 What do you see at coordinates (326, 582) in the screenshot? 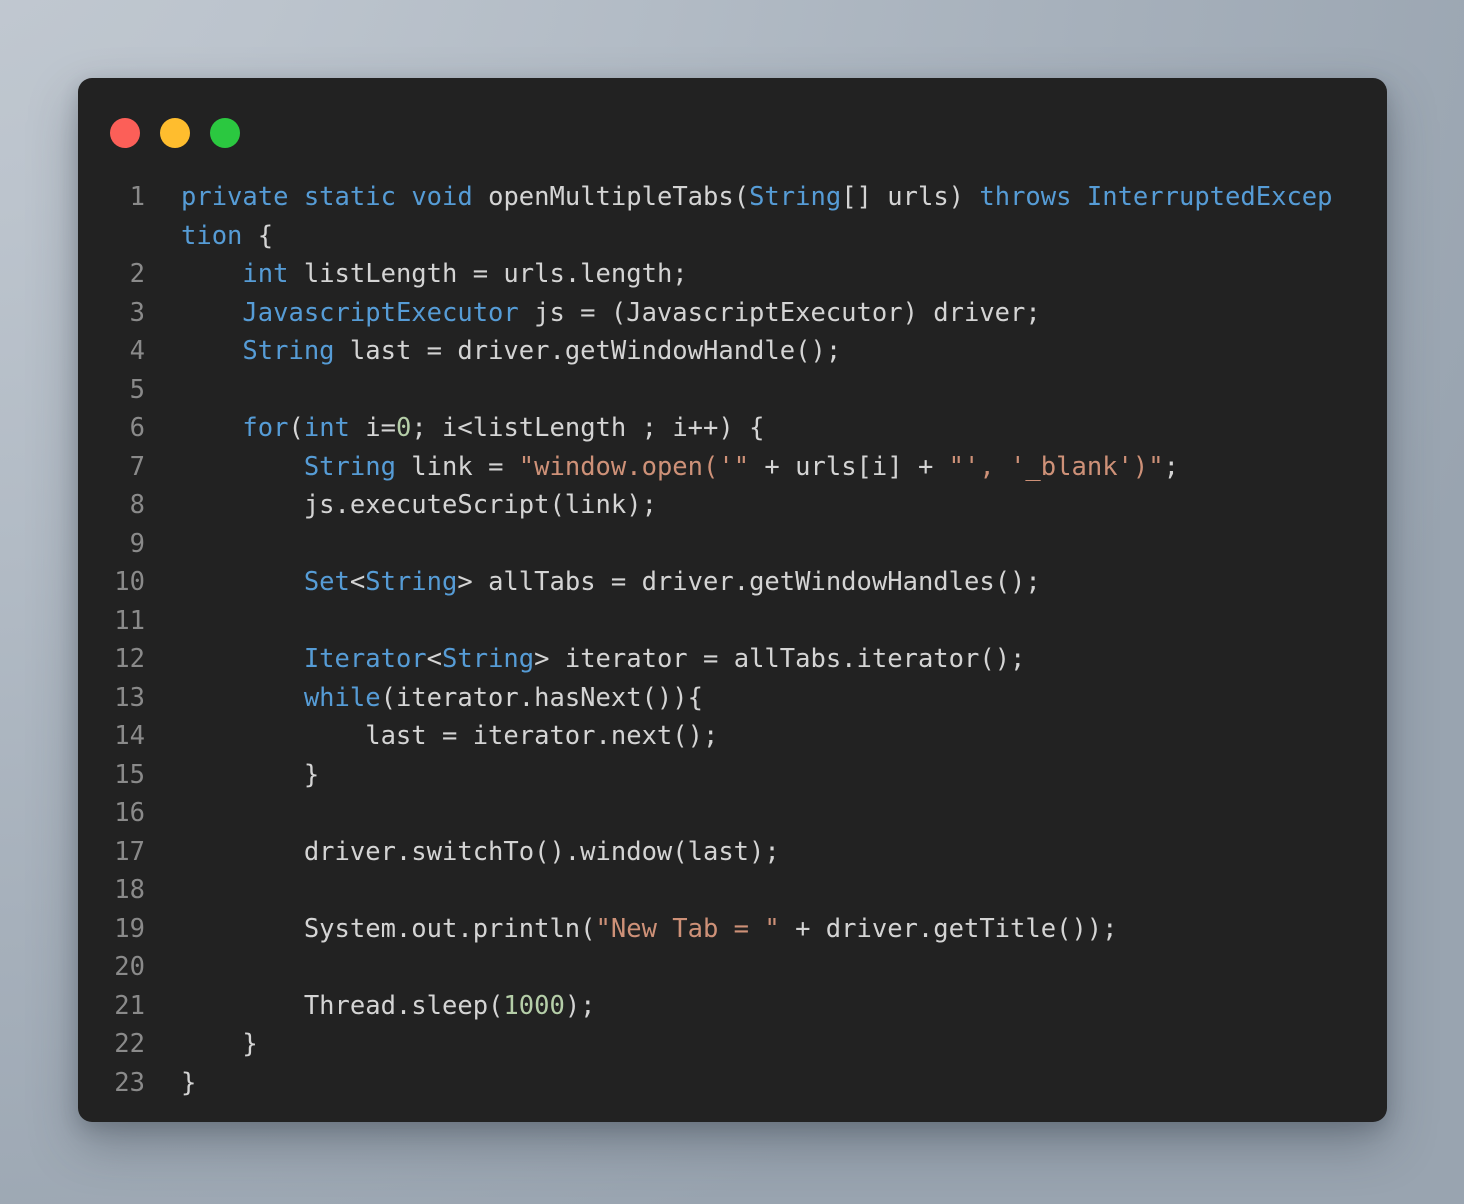
I see `code-token-kw: Set` at bounding box center [326, 582].